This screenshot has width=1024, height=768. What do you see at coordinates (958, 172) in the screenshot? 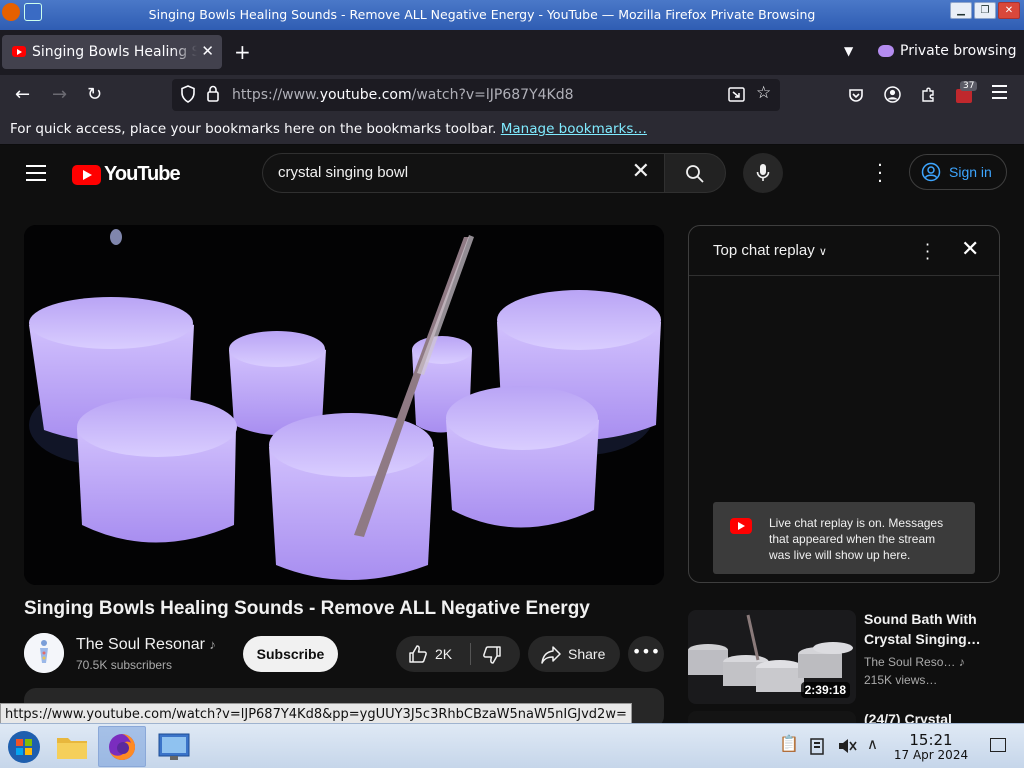
I see `sign-in-button: Sign in` at bounding box center [958, 172].